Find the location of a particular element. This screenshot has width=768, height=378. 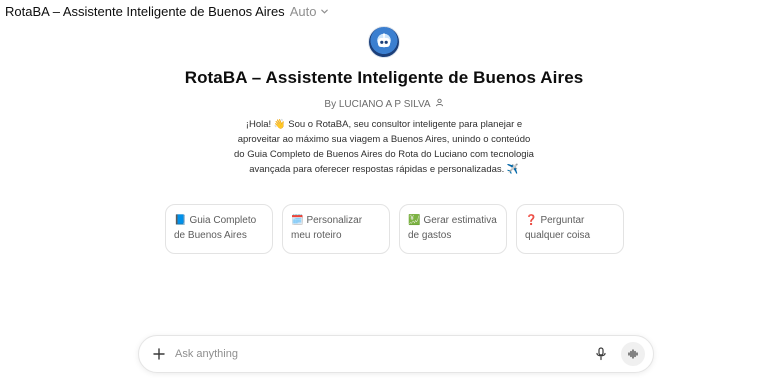

robot-icon is located at coordinates (384, 40).